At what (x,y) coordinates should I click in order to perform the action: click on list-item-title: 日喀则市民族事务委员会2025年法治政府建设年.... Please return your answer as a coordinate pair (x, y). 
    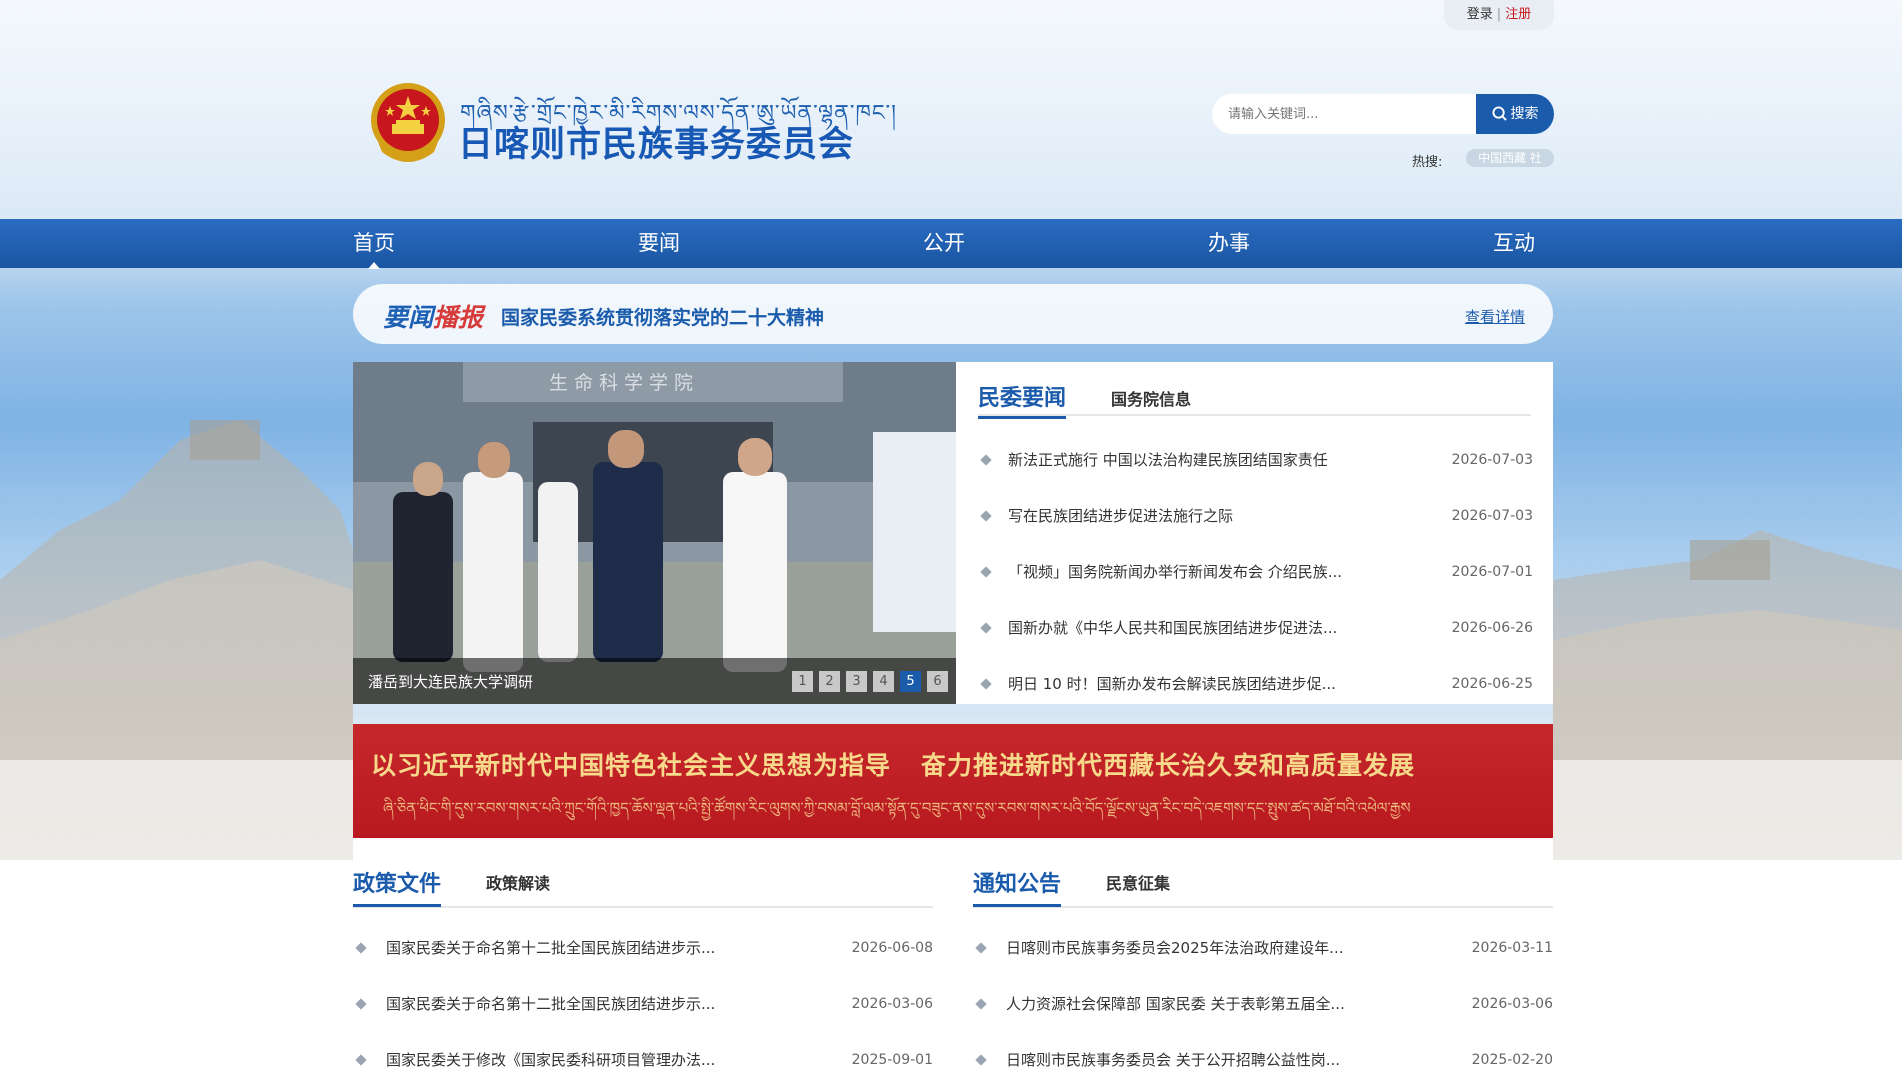
    Looking at the image, I should click on (1175, 948).